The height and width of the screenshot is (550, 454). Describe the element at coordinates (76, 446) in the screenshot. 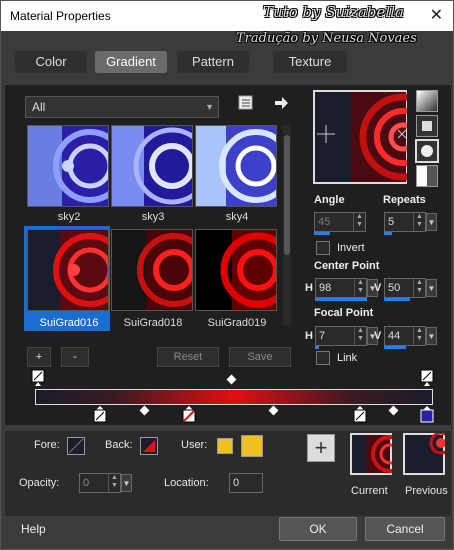

I see `fore-swatch` at that location.